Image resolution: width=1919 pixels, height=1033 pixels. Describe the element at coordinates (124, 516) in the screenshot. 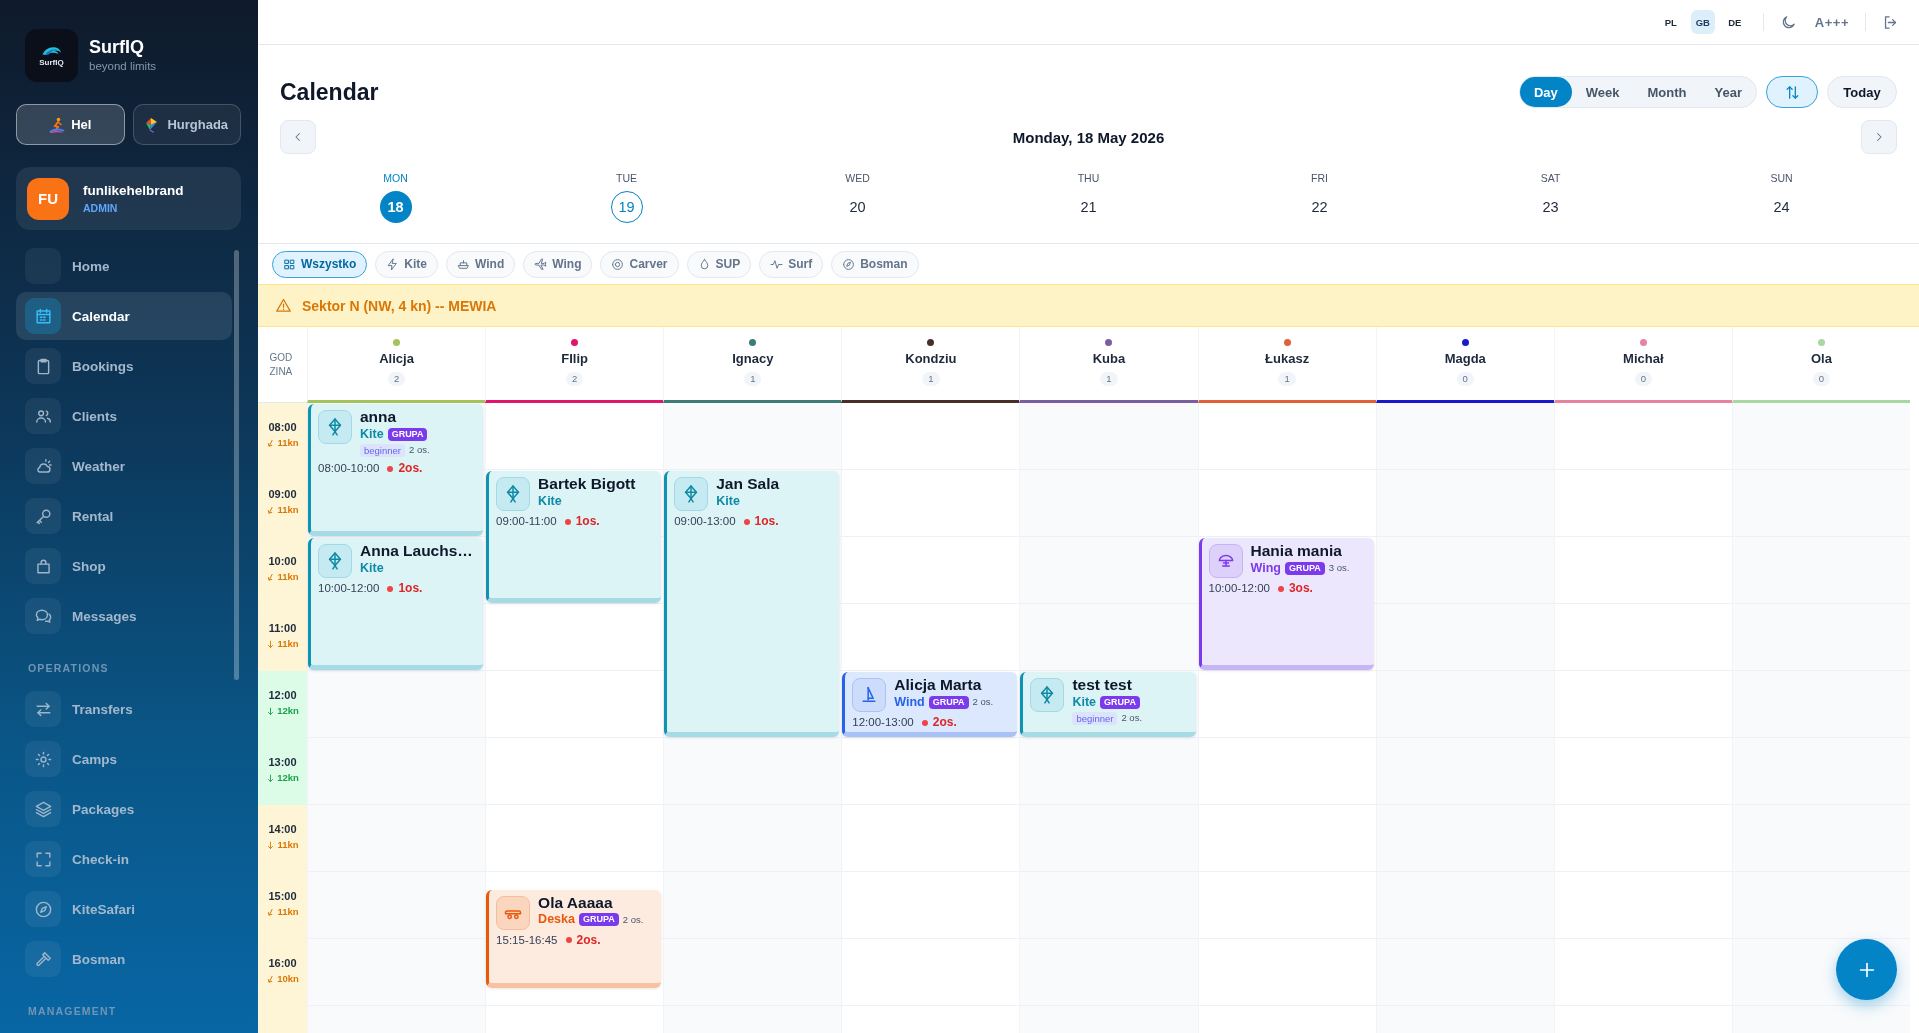

I see `nav-item: Rental` at that location.